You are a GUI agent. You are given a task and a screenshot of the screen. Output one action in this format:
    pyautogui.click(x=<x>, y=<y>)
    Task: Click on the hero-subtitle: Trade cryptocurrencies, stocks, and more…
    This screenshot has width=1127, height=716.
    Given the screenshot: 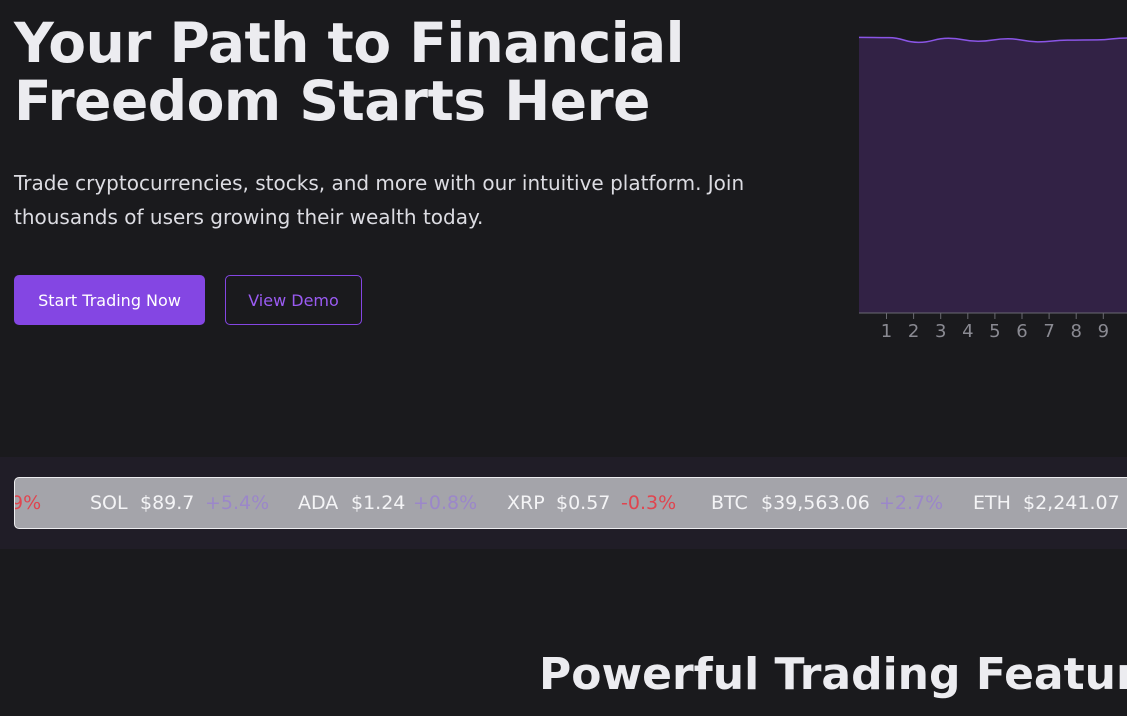 What is the action you would take?
    pyautogui.click(x=379, y=200)
    